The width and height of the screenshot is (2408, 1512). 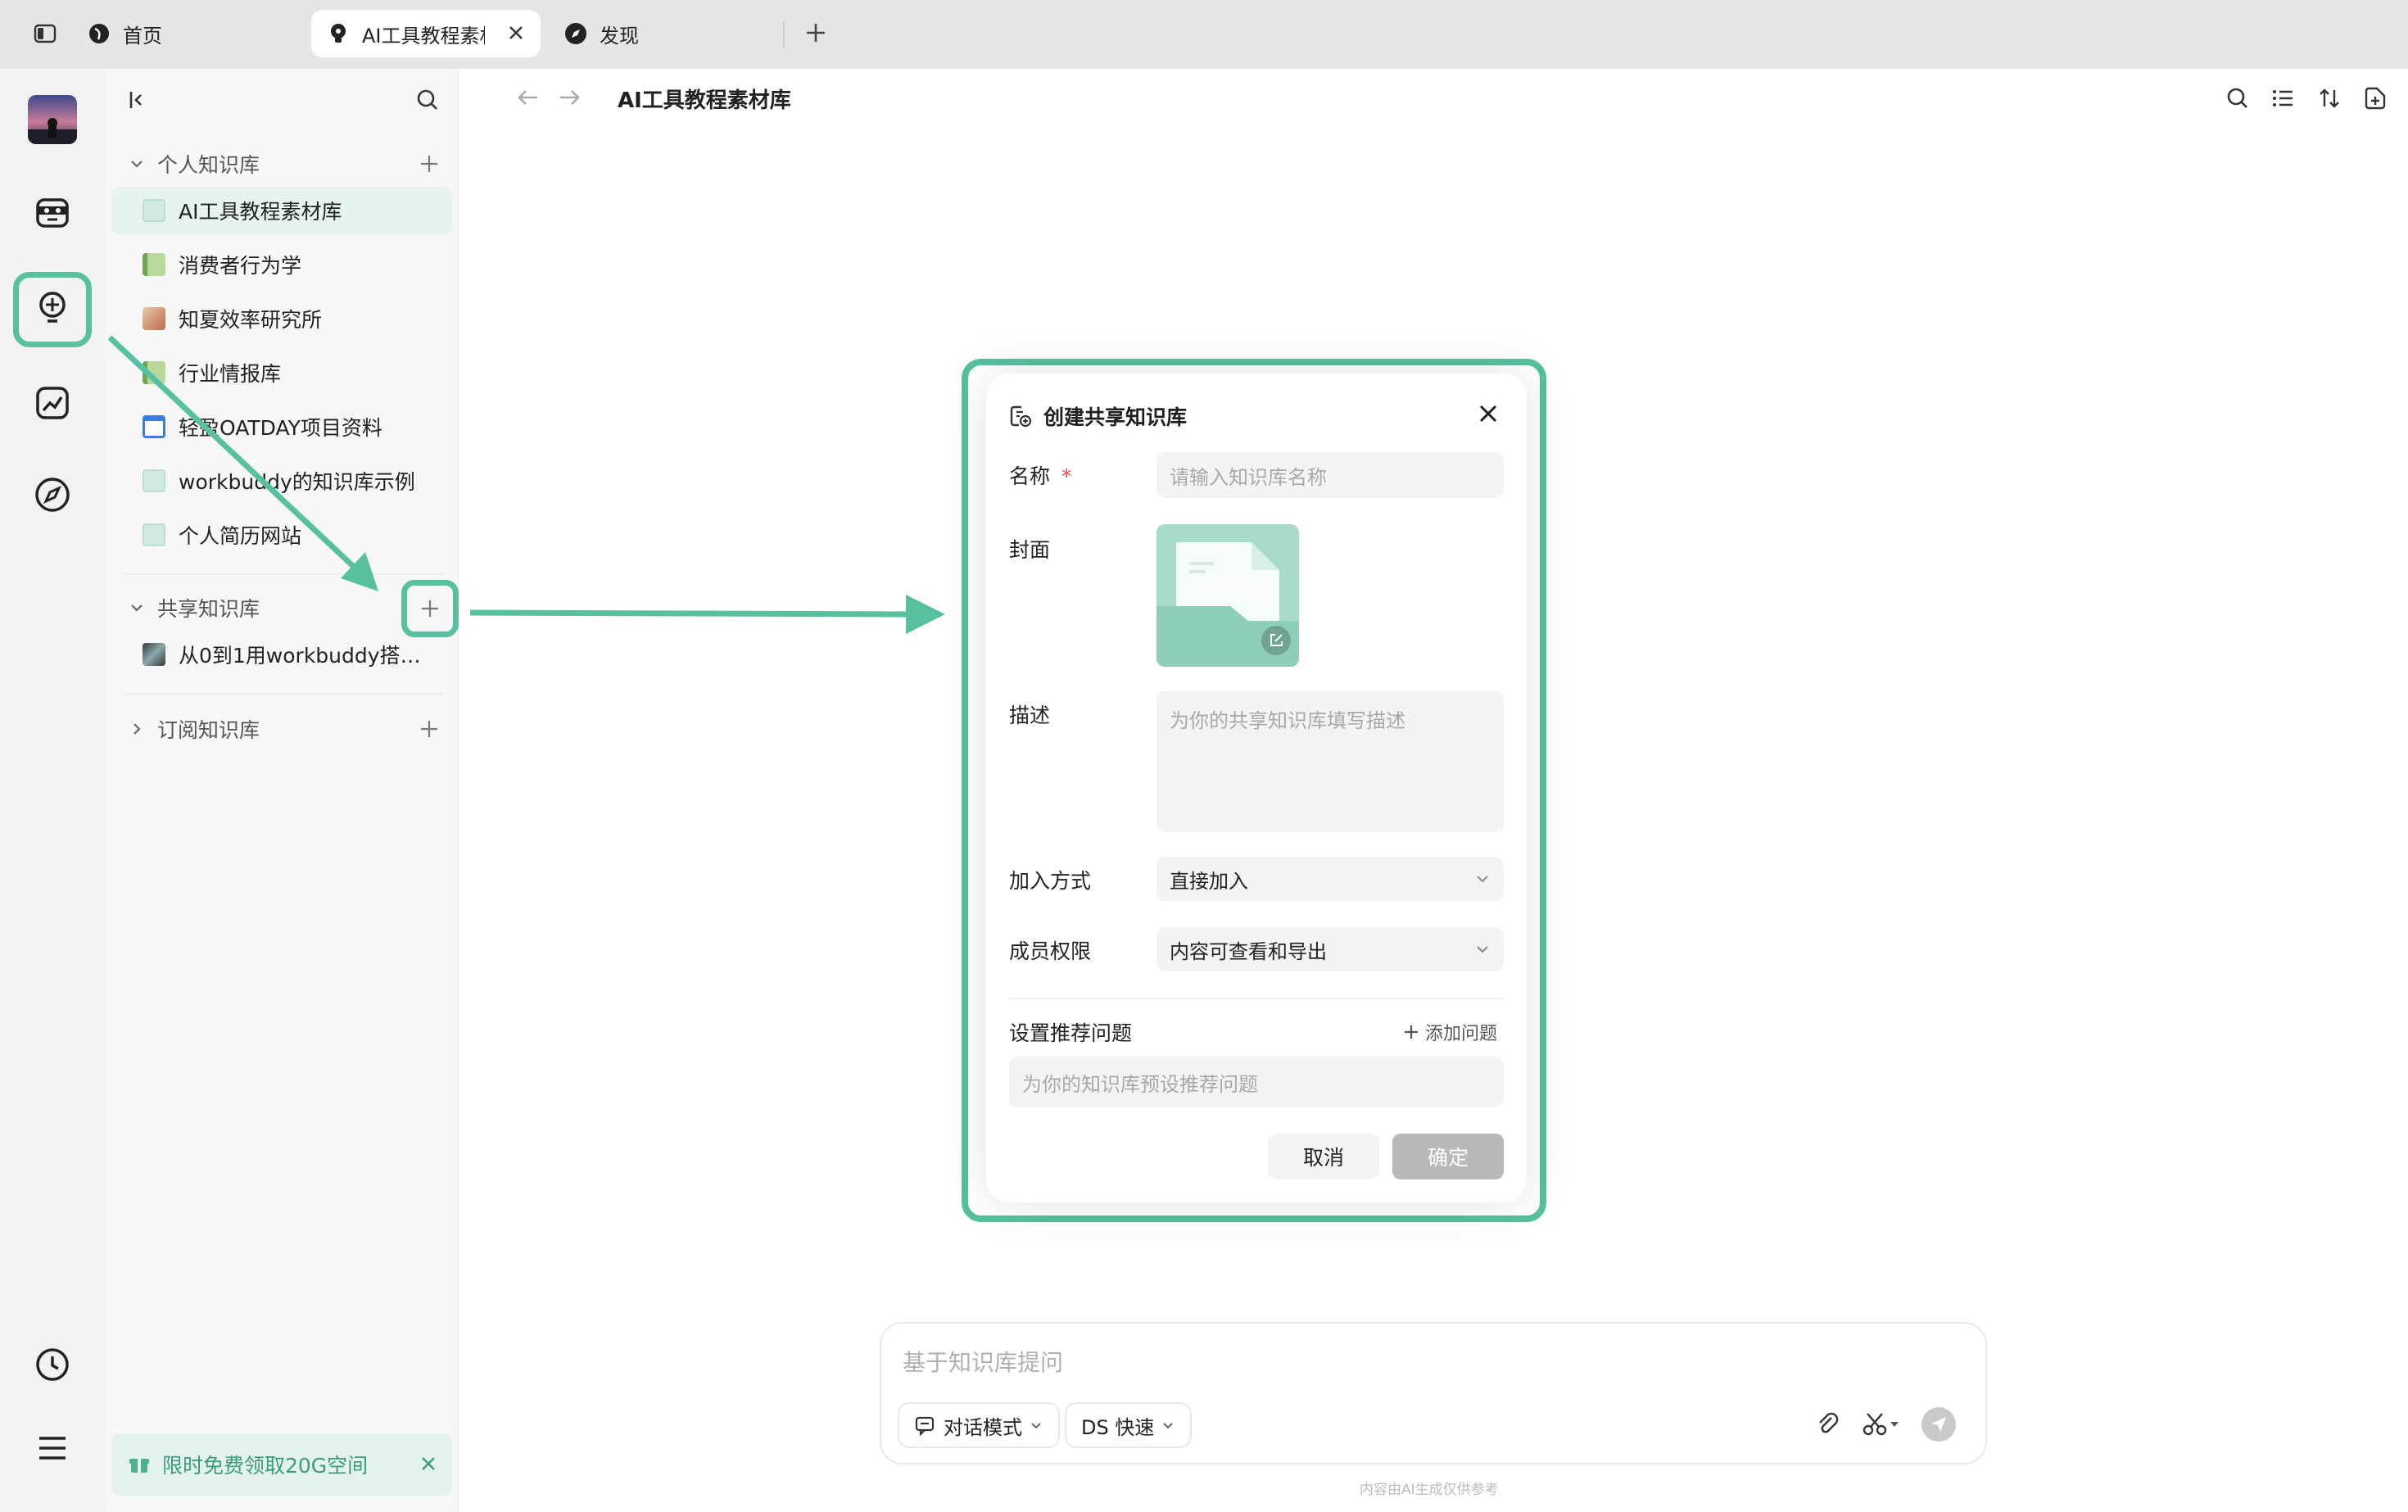 What do you see at coordinates (45, 34) in the screenshot?
I see `sidebar-toggle-icon` at bounding box center [45, 34].